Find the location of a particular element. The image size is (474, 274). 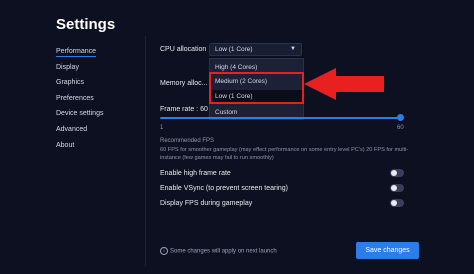

annotation-arrow-icon is located at coordinates (344, 84).